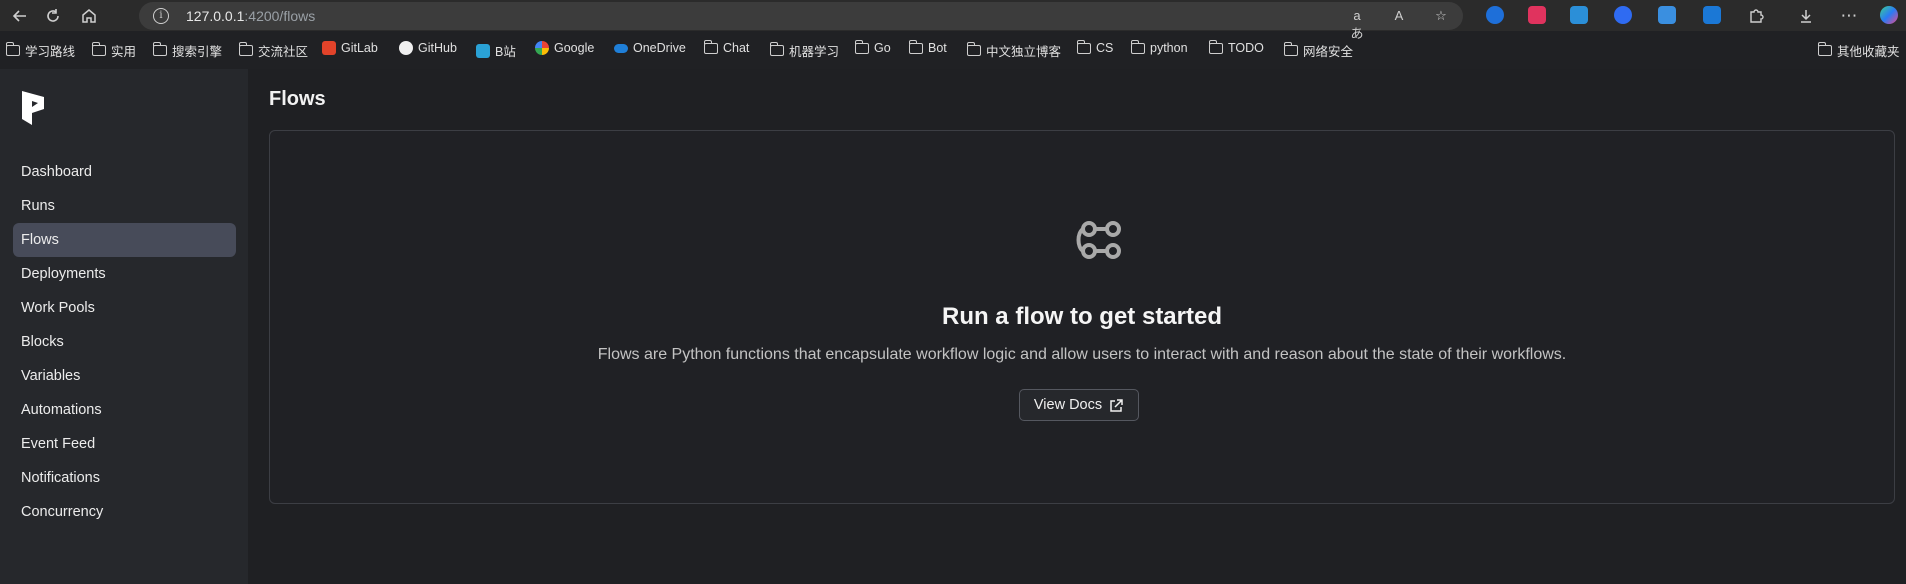  Describe the element at coordinates (350, 48) in the screenshot. I see `bookmark-item: GitLab` at that location.